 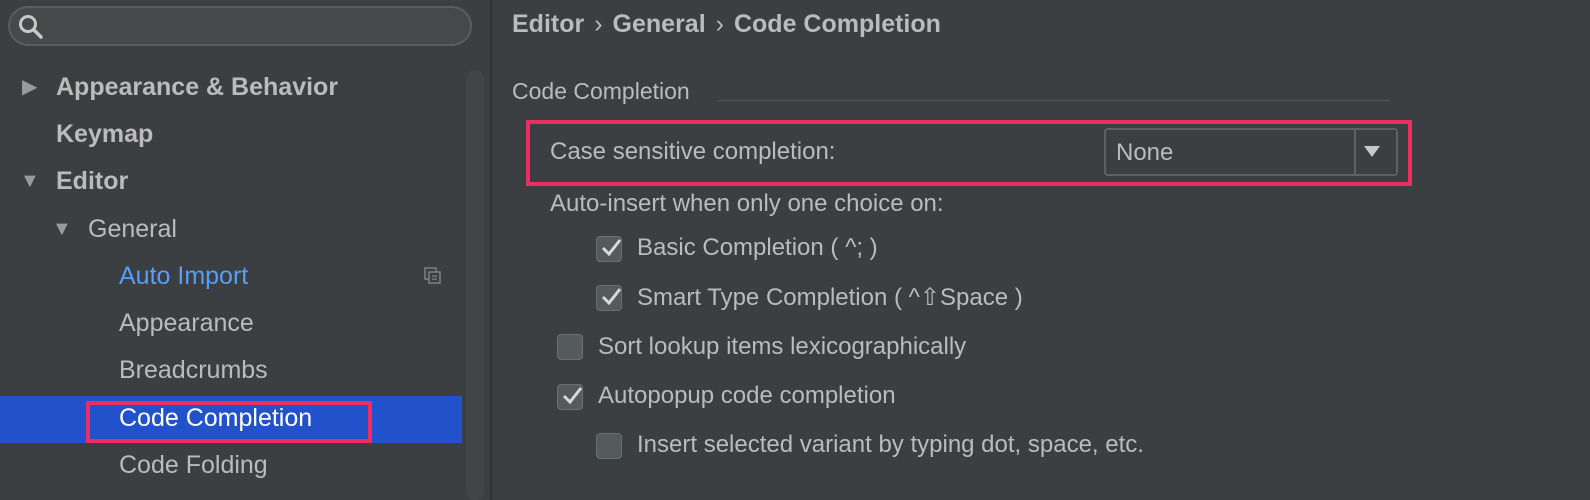 What do you see at coordinates (548, 24) in the screenshot?
I see `breadcrumb-editor: Editor` at bounding box center [548, 24].